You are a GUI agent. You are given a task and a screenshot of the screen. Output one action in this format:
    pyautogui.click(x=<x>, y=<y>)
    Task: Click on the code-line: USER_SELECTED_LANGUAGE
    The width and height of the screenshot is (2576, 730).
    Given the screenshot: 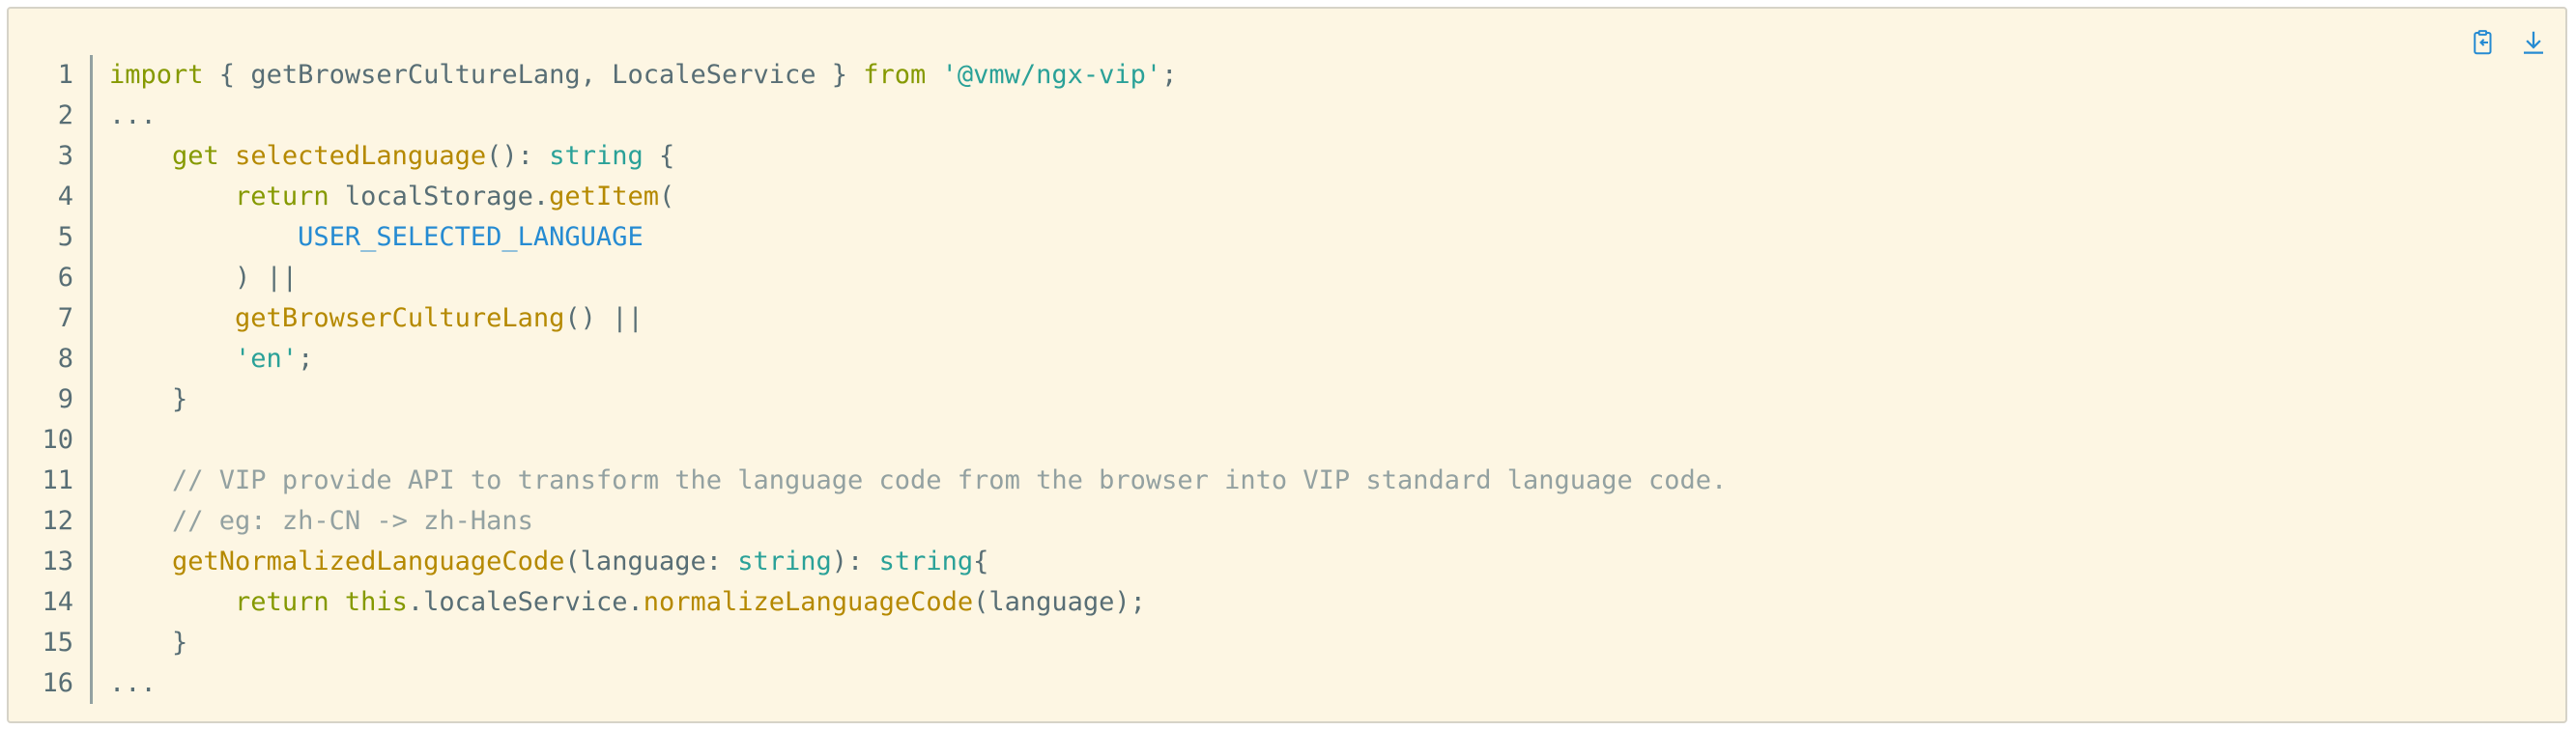 What is the action you would take?
    pyautogui.click(x=918, y=237)
    